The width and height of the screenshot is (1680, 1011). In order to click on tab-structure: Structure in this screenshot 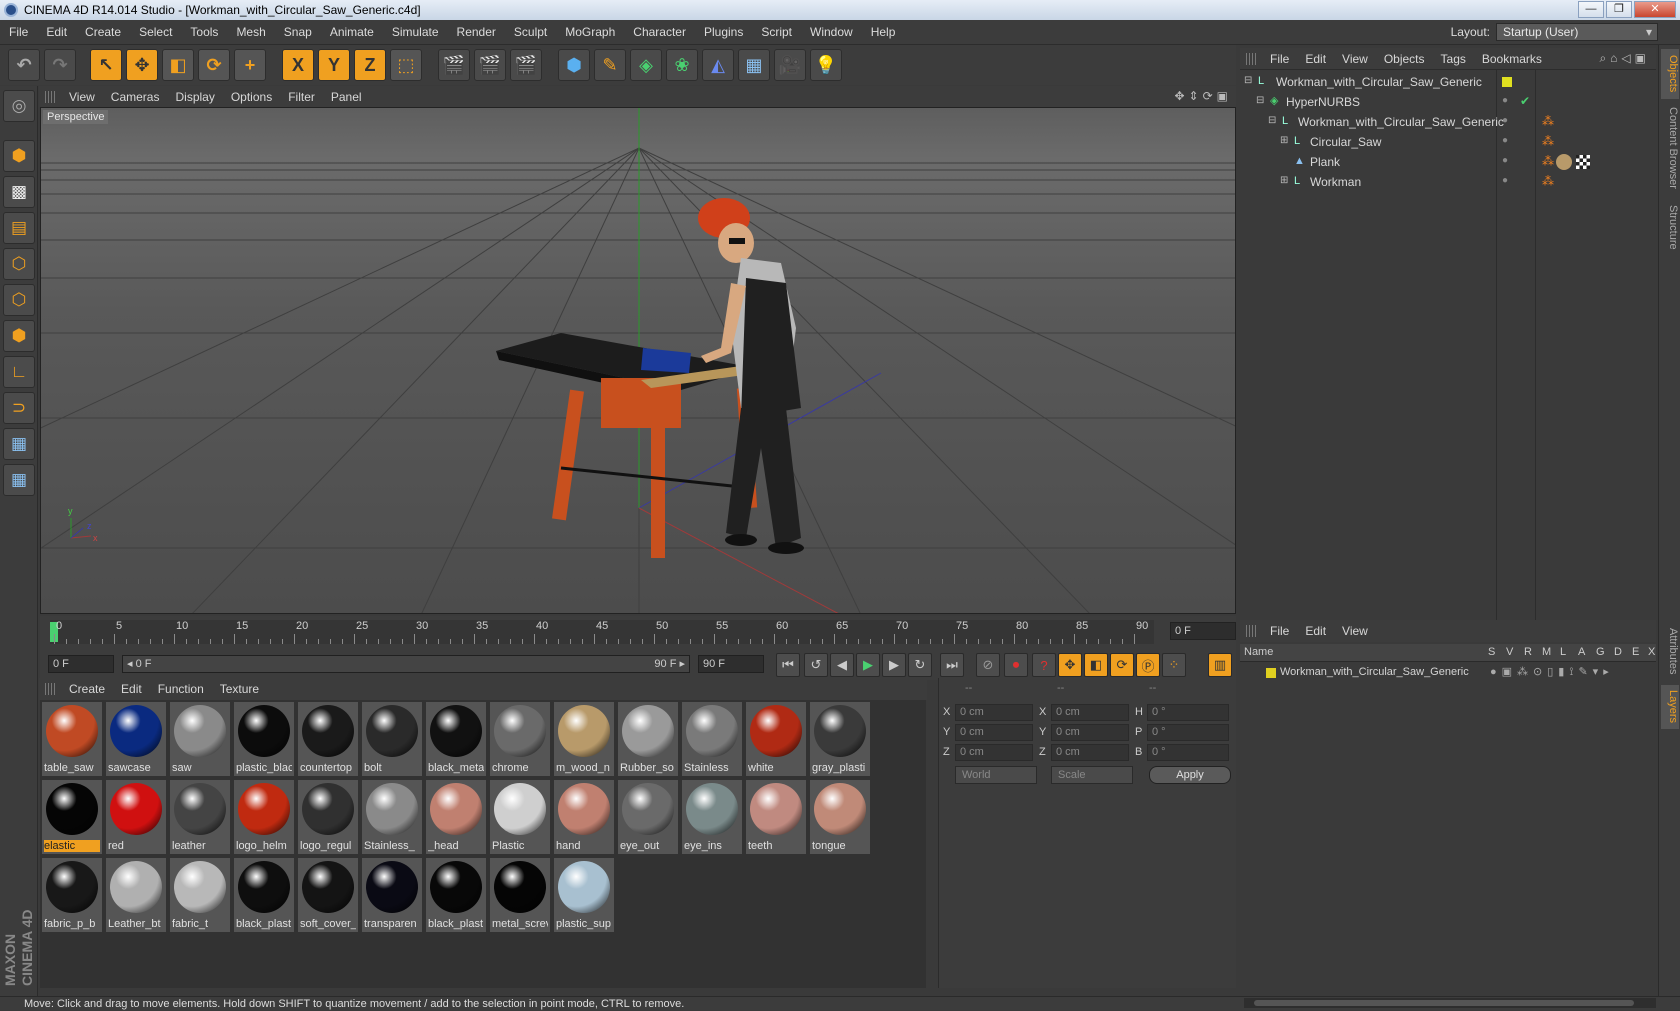, I will do `click(1670, 227)`.